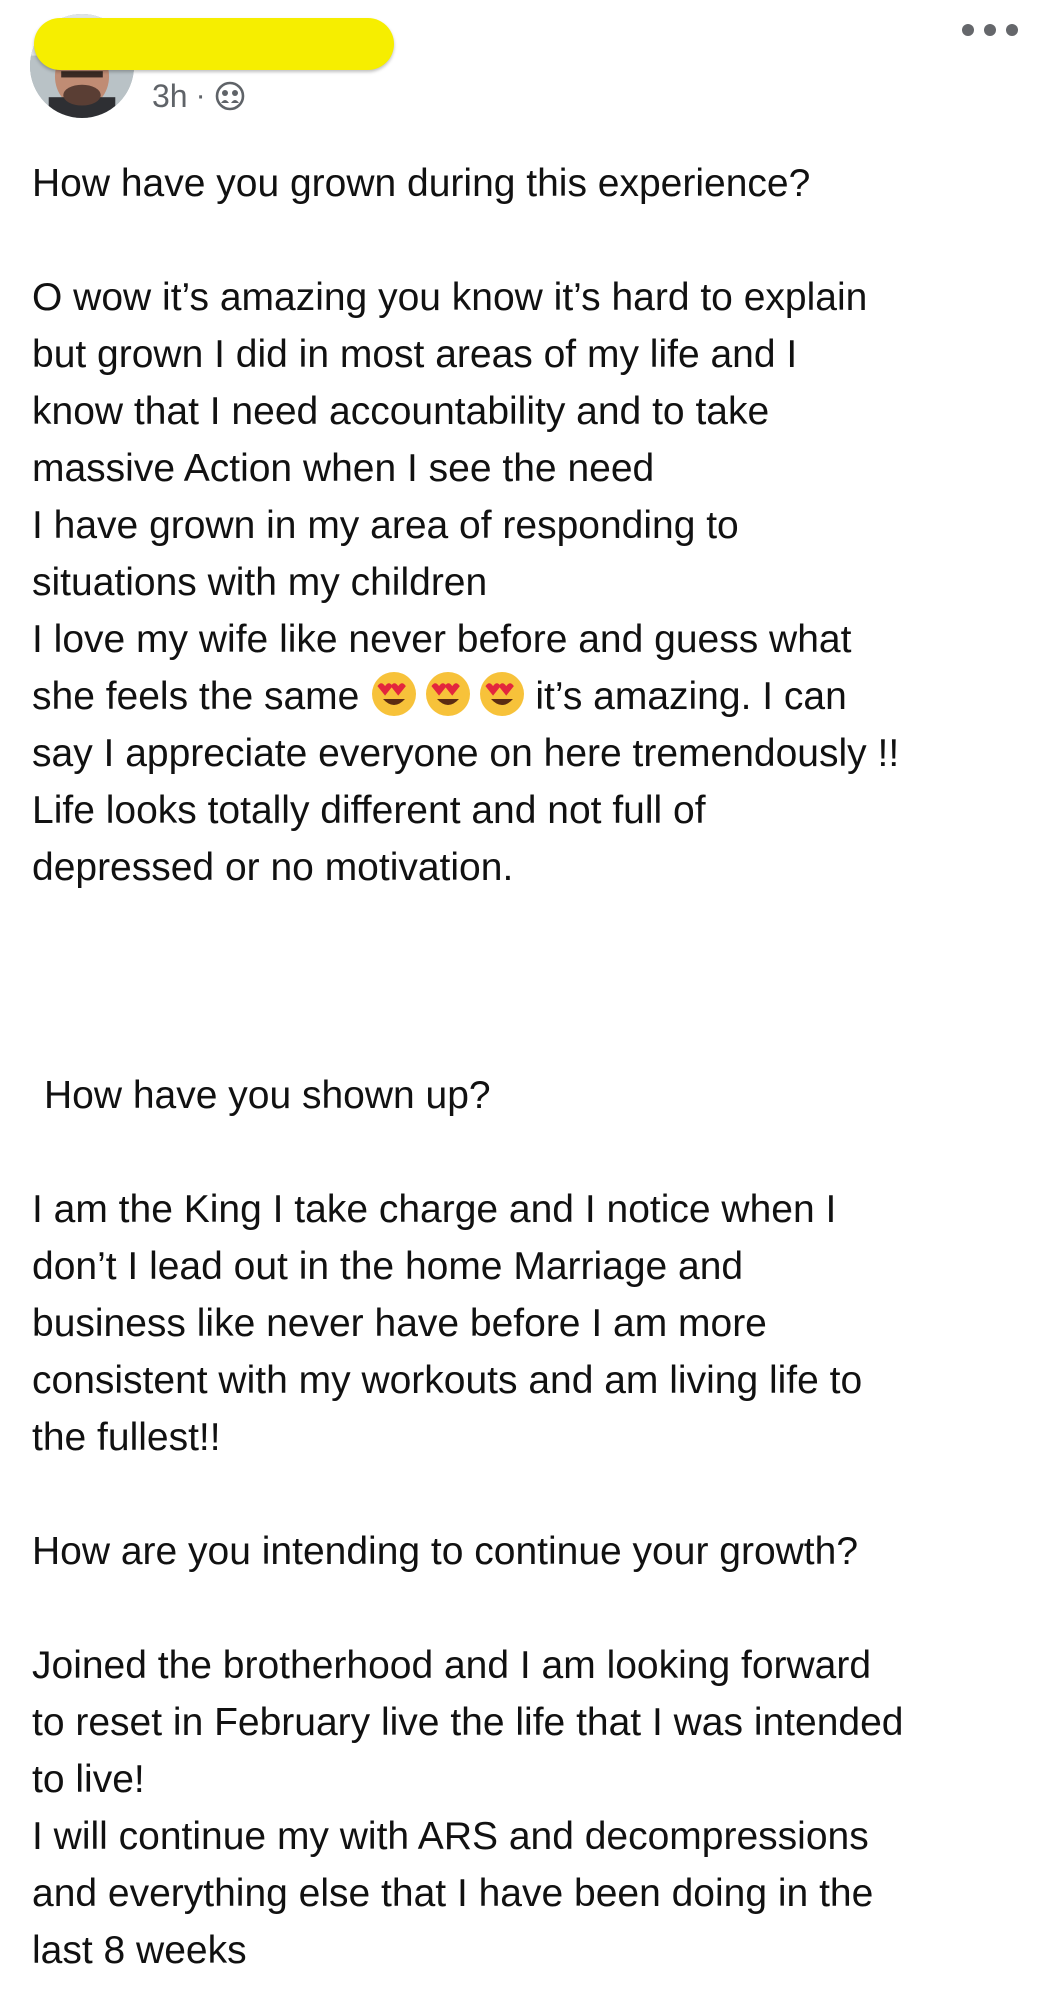 The image size is (1054, 2000). I want to click on answer-1-line: massive Action when I see the need, so click(343, 468).